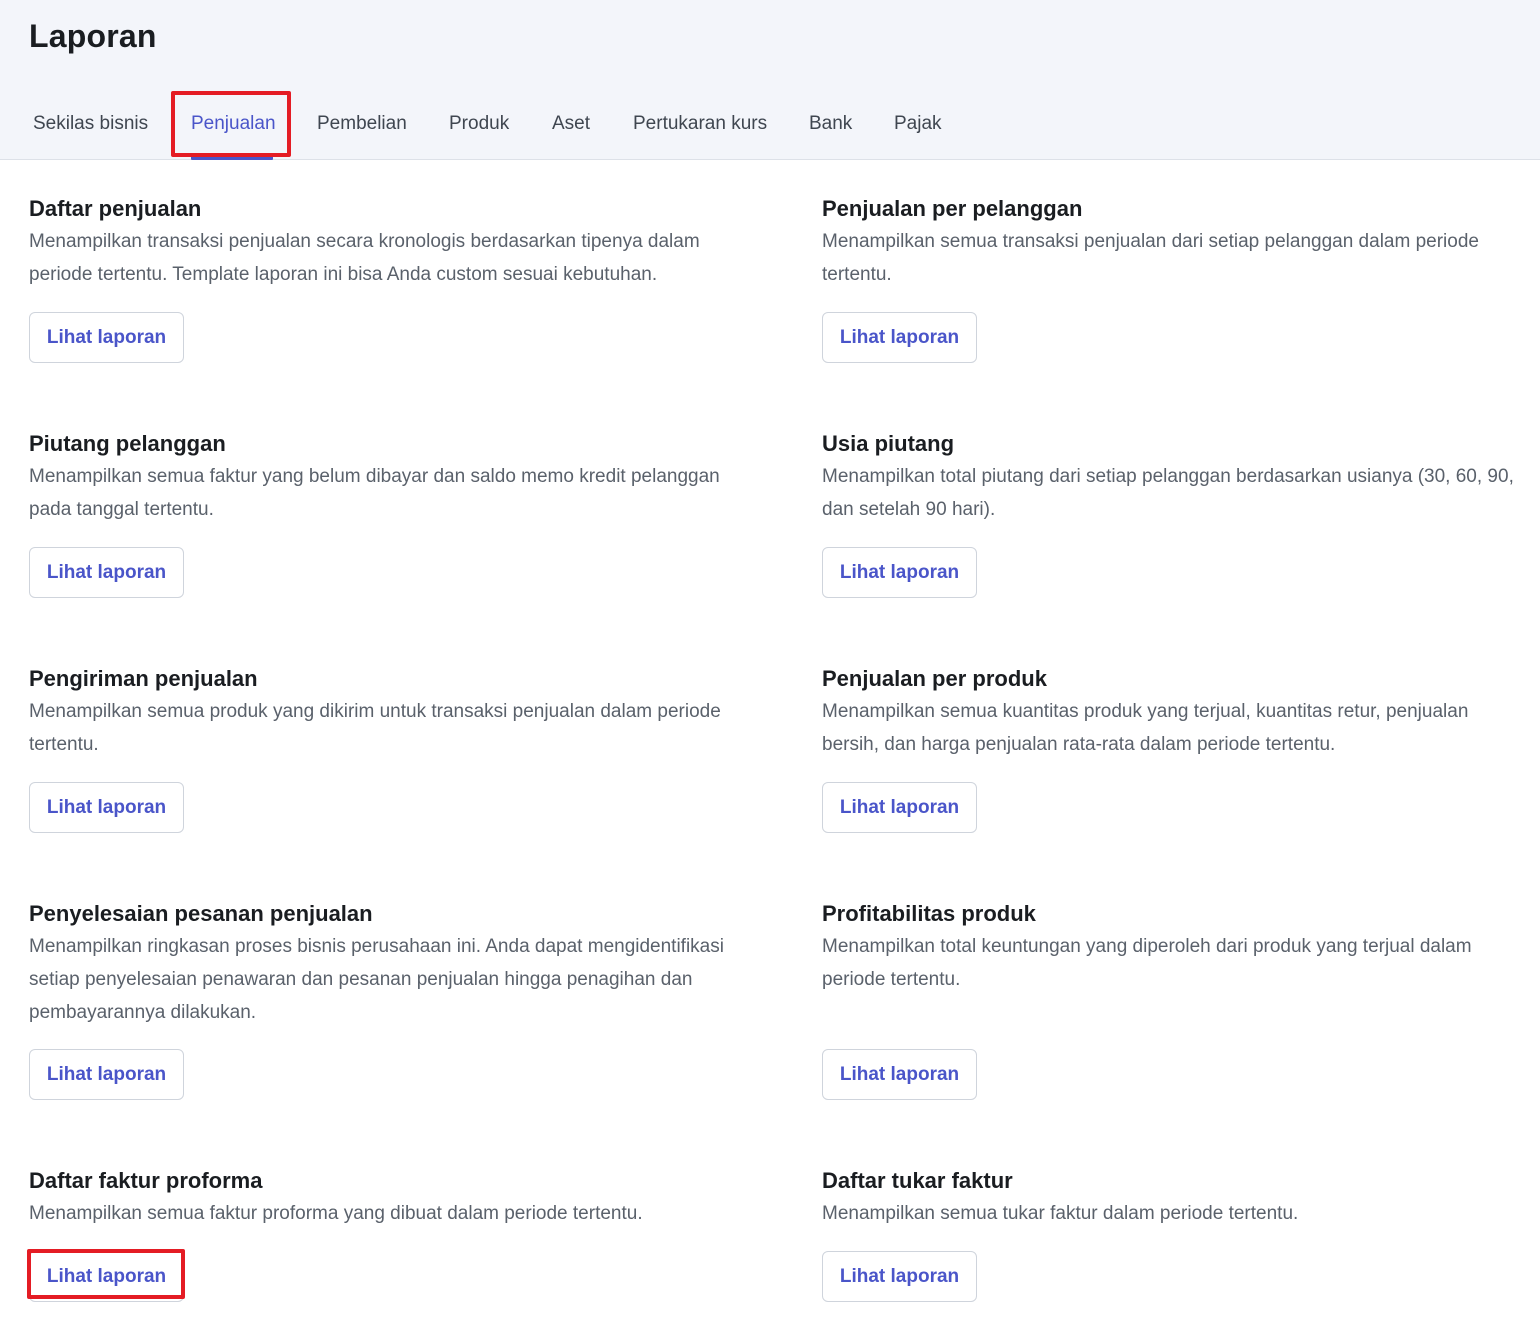  What do you see at coordinates (952, 208) in the screenshot?
I see `report-title: Penjualan per pelanggan` at bounding box center [952, 208].